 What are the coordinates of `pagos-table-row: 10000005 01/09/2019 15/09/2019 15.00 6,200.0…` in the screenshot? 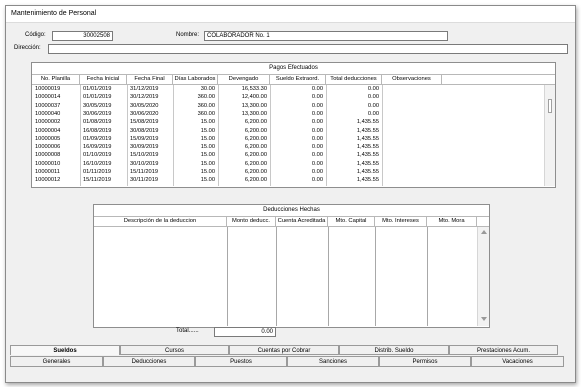 It's located at (288, 139).